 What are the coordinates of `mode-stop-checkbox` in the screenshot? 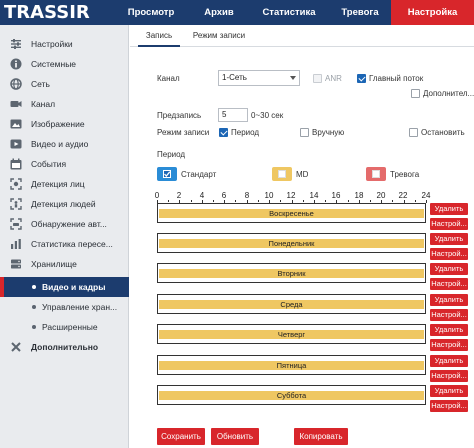 It's located at (413, 132).